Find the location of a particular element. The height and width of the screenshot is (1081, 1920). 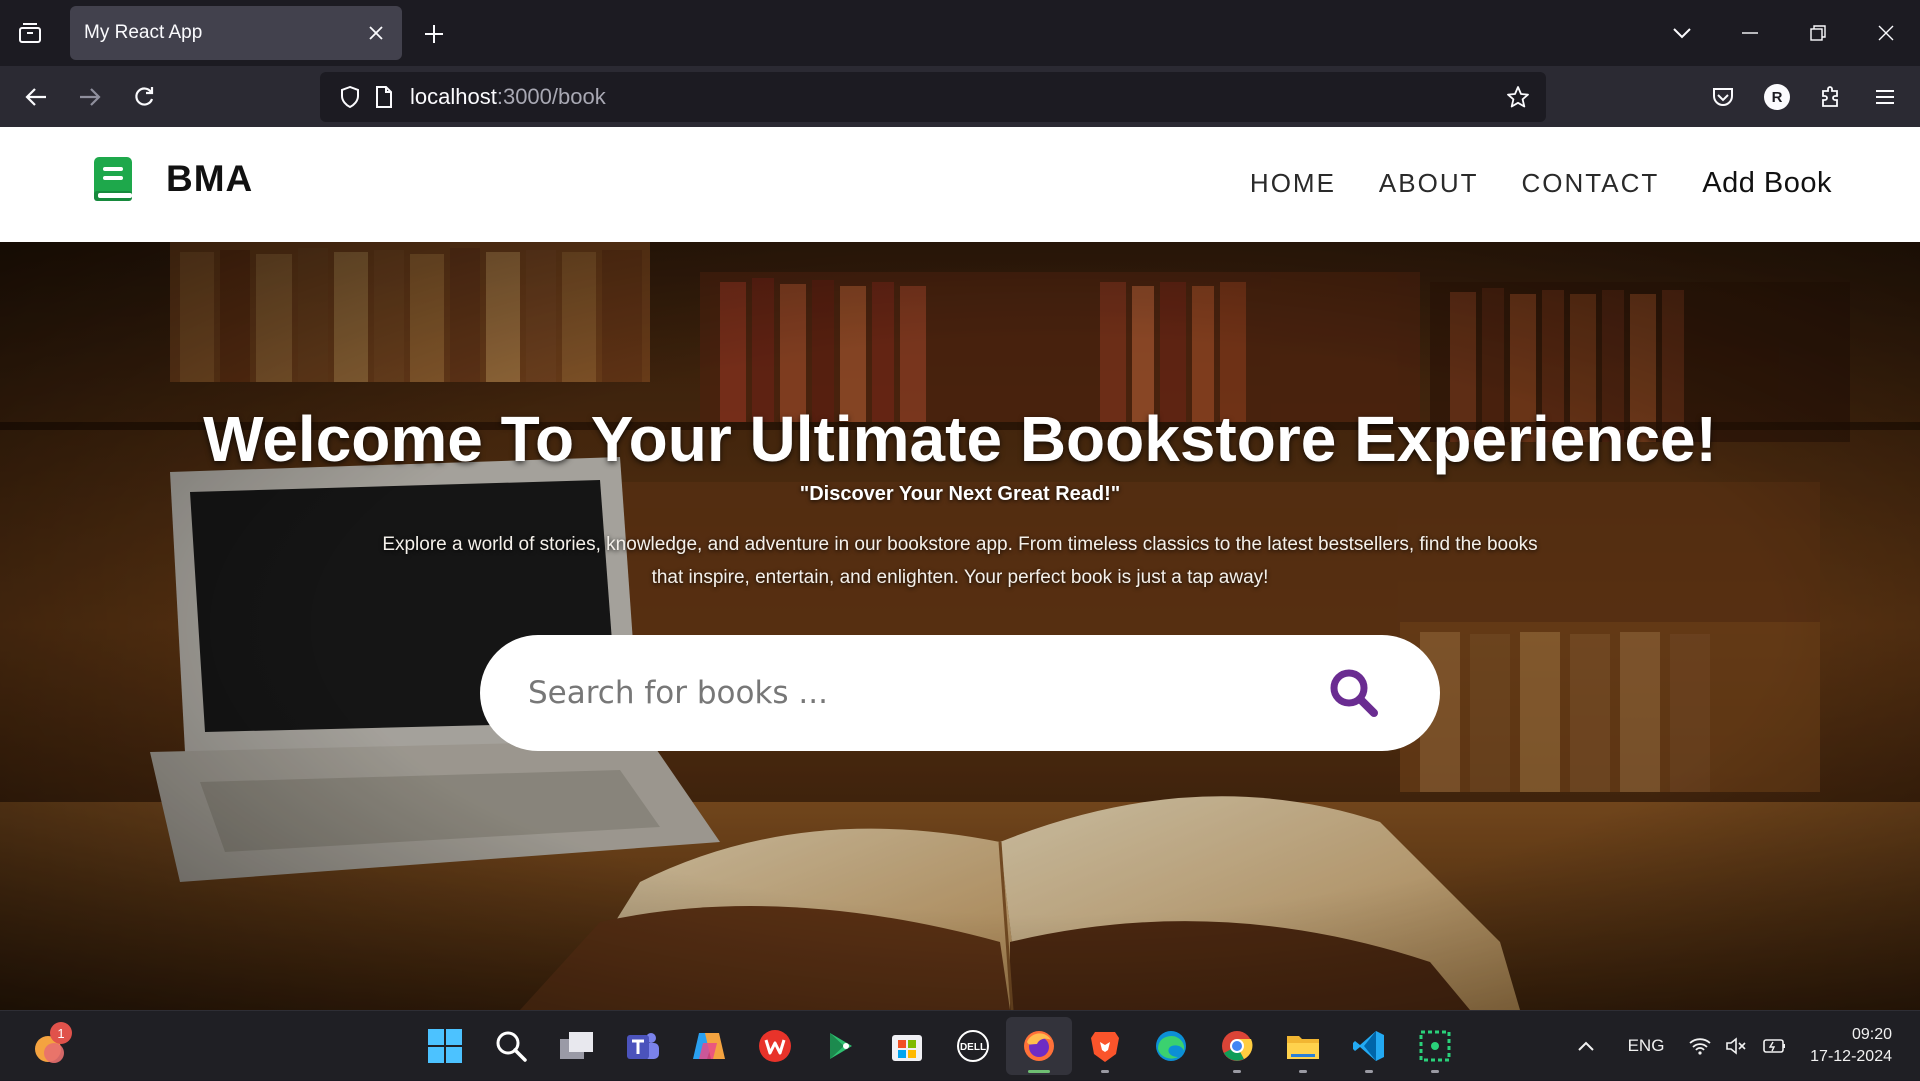

volume-muted-icon is located at coordinates (1736, 1046).